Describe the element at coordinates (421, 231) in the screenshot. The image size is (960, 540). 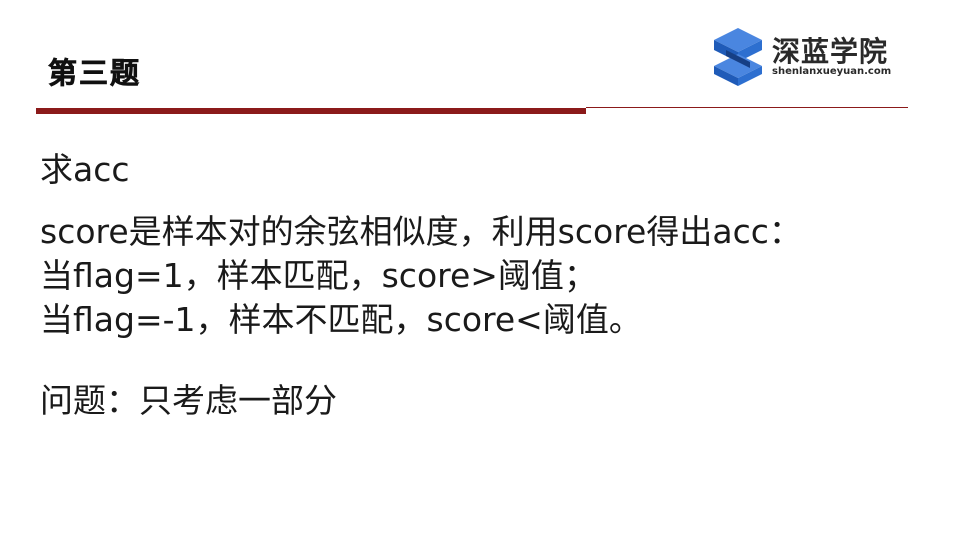
I see `body-line: score是样本对的余弦相似度，利用score得出acc：` at that location.